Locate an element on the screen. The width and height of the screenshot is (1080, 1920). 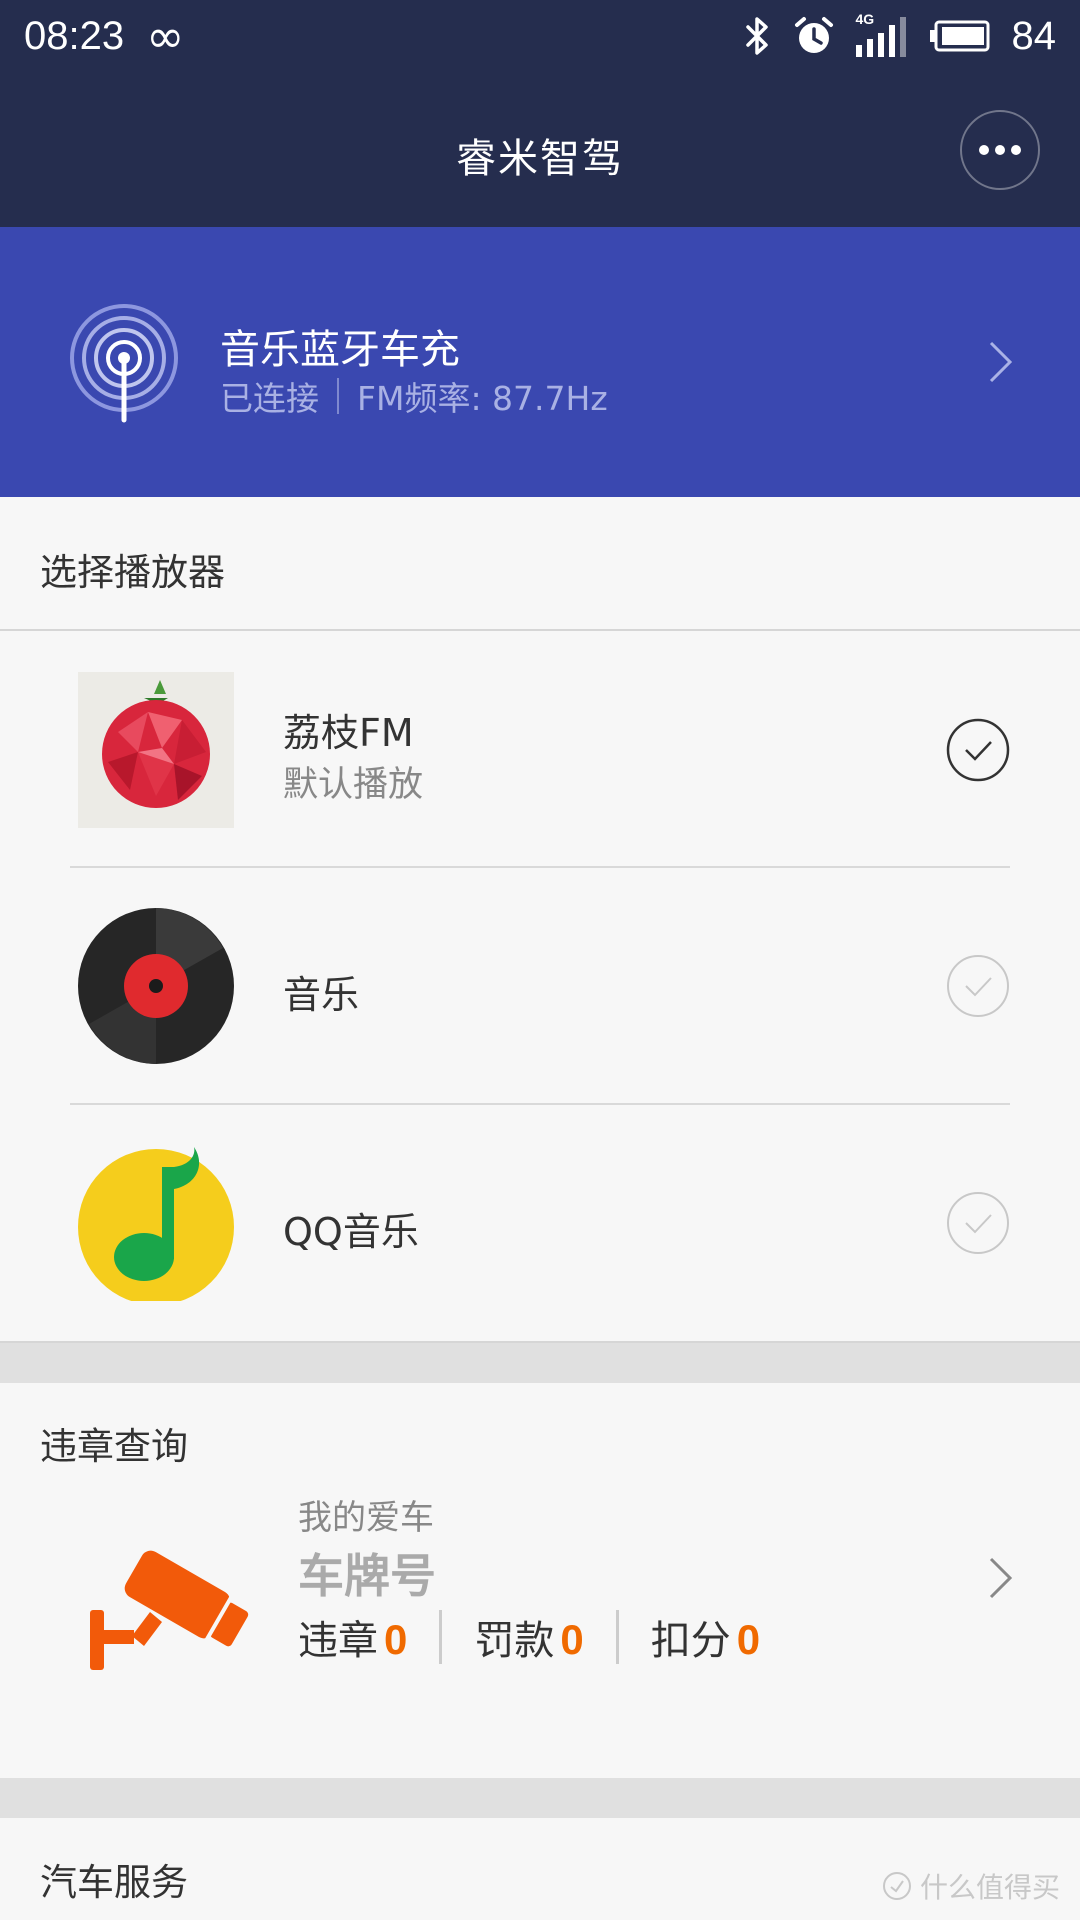
section-title-player: 选择播放器 is located at coordinates (132, 572).